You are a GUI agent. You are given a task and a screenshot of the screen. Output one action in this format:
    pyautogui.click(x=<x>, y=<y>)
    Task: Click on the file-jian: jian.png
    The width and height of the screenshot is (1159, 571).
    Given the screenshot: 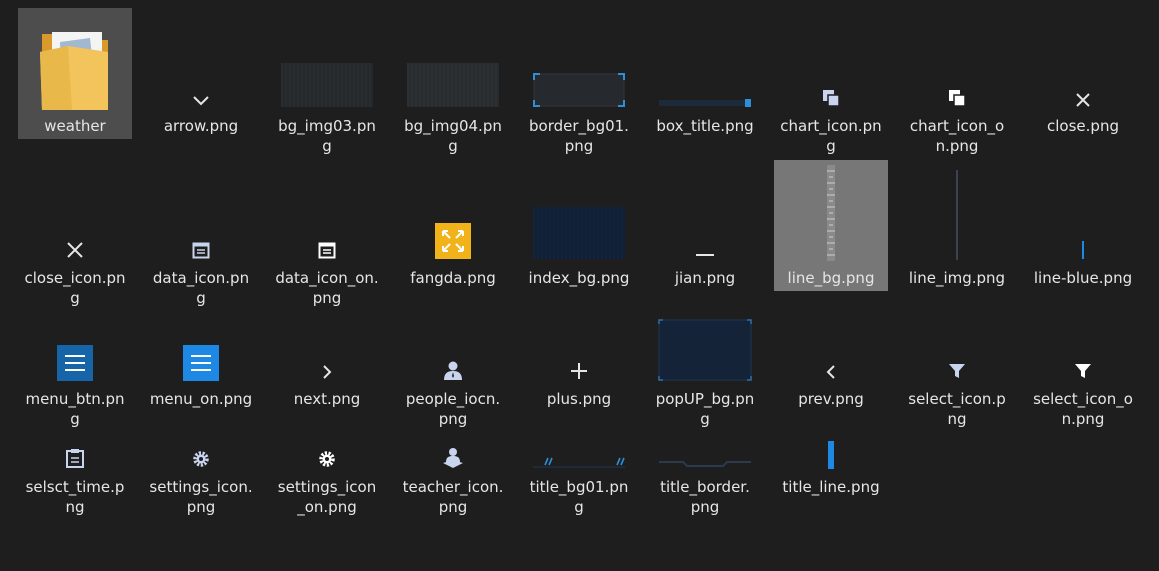 What is the action you would take?
    pyautogui.click(x=705, y=225)
    